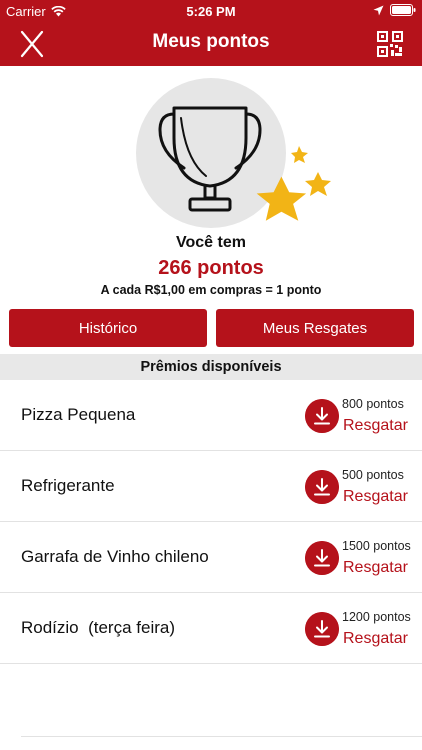 The height and width of the screenshot is (750, 422). What do you see at coordinates (390, 44) in the screenshot?
I see `qr-code-icon` at bounding box center [390, 44].